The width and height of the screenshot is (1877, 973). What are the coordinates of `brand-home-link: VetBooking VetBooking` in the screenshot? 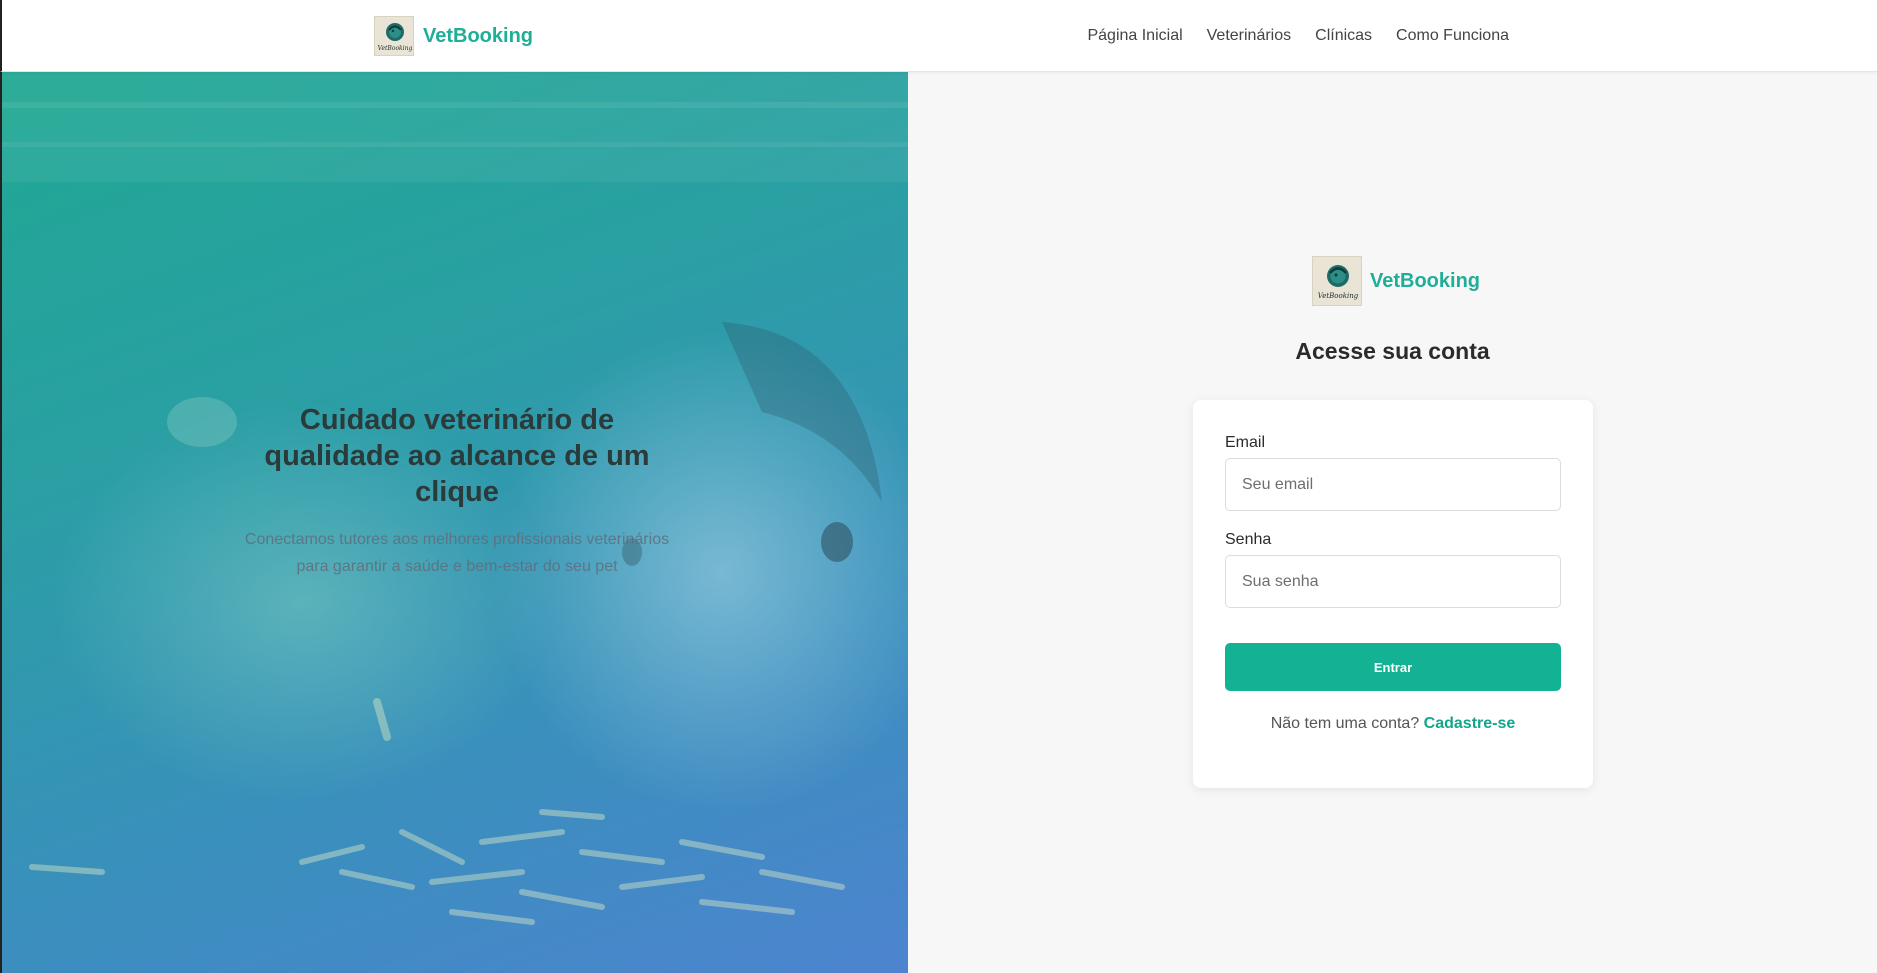 It's located at (453, 36).